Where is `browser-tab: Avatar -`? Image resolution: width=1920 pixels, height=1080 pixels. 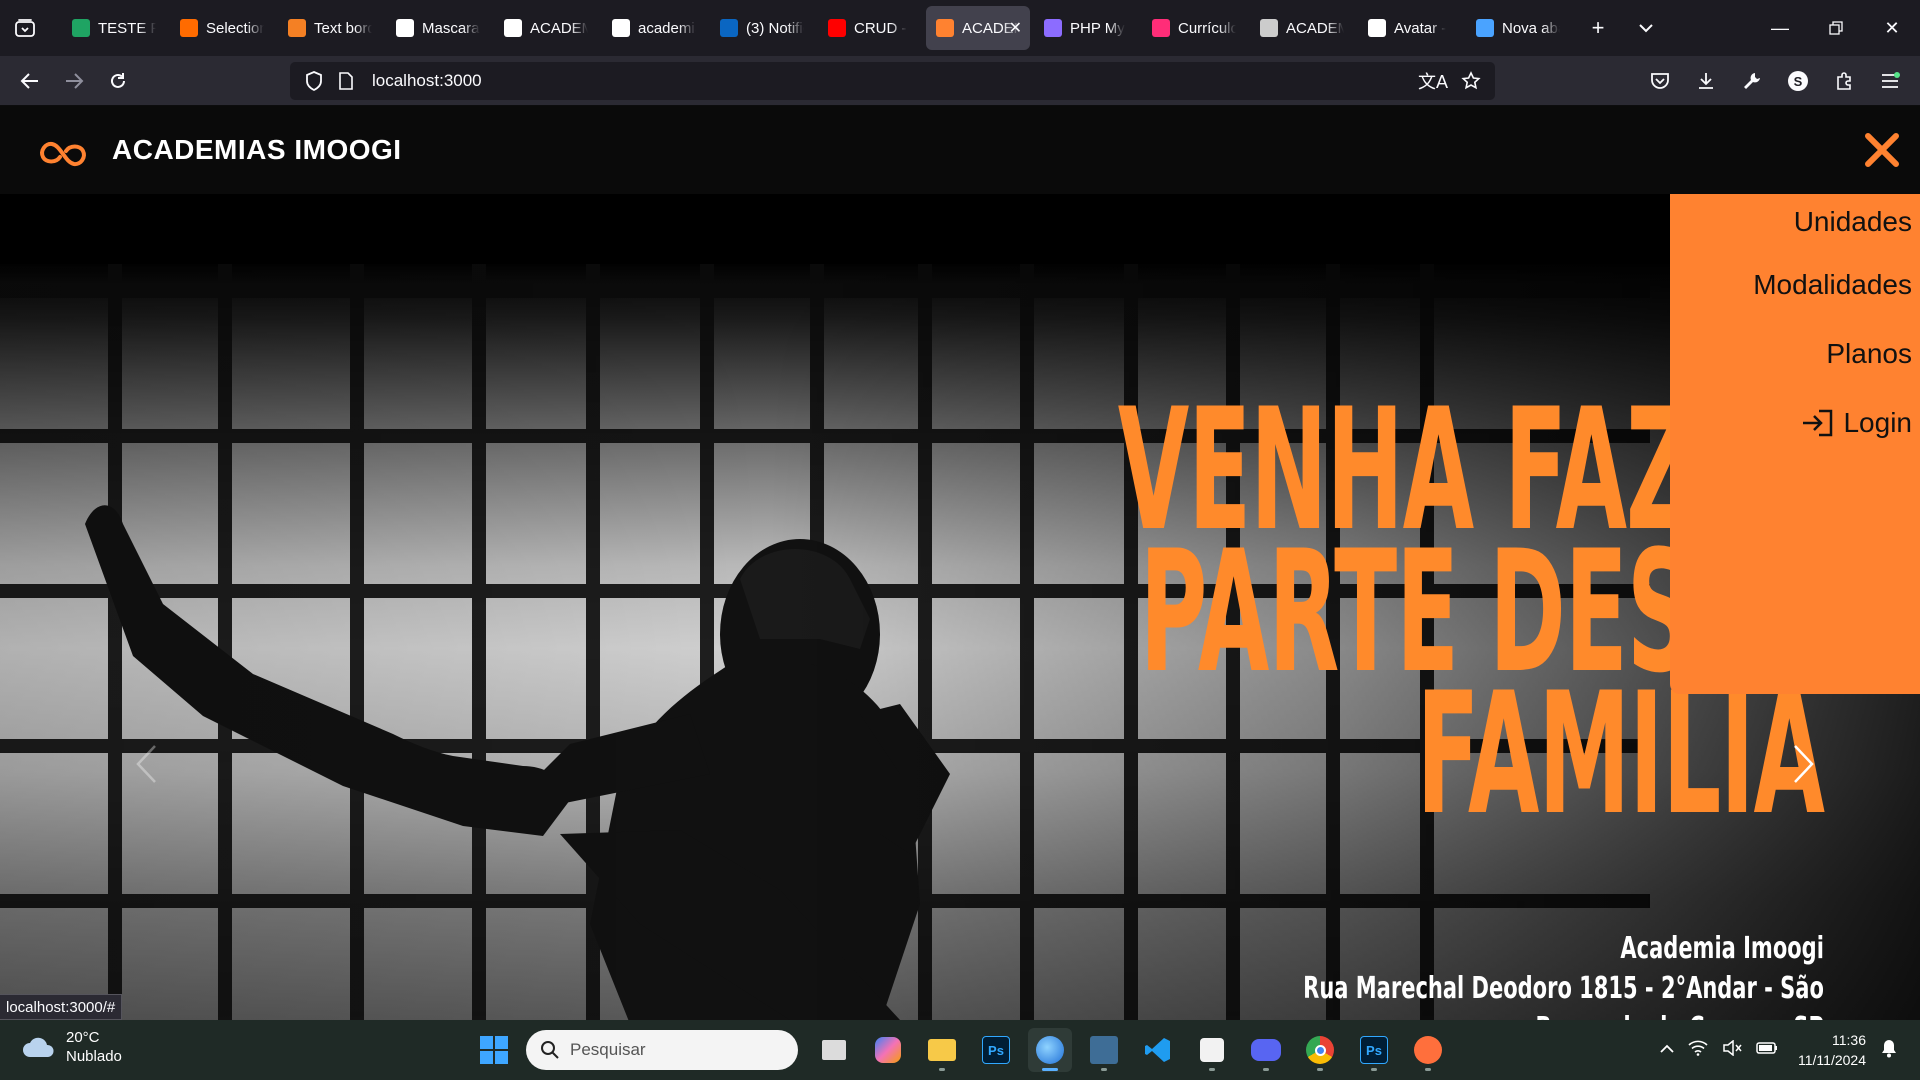
browser-tab: Avatar - is located at coordinates (1410, 28).